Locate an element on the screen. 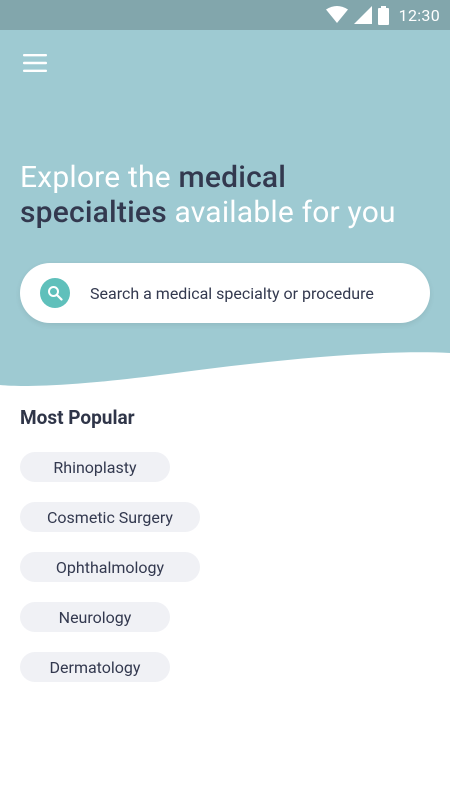 The height and width of the screenshot is (800, 450). chip-cosmetic-surgery: Cosmetic Surgery is located at coordinates (110, 517).